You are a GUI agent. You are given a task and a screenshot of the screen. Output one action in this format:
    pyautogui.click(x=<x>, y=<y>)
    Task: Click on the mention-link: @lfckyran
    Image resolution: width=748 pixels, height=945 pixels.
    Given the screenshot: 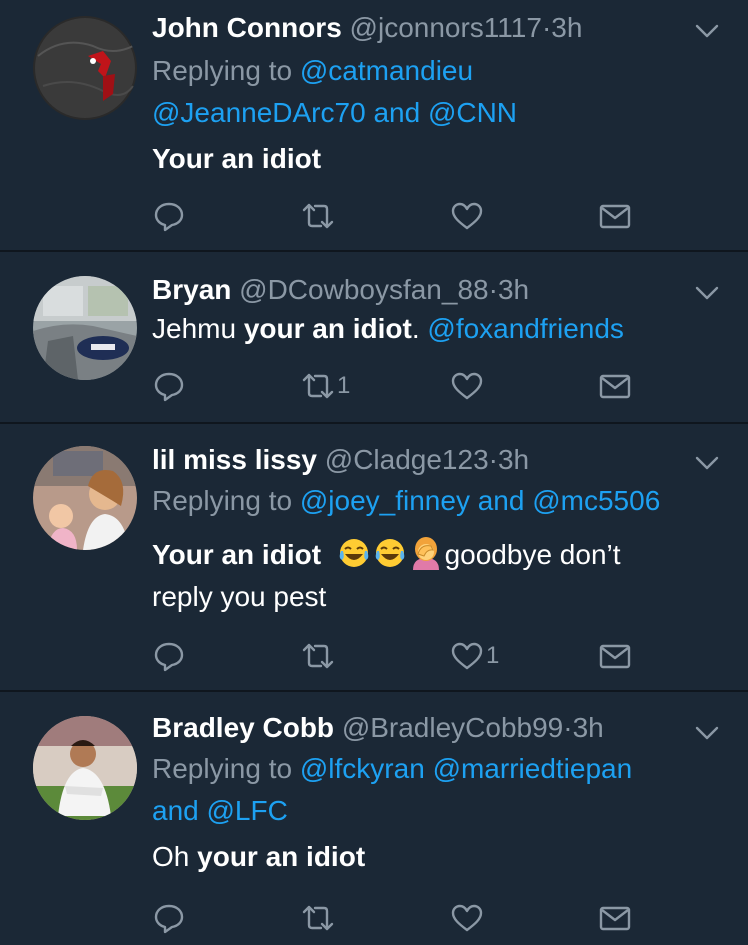 What is the action you would take?
    pyautogui.click(x=362, y=768)
    